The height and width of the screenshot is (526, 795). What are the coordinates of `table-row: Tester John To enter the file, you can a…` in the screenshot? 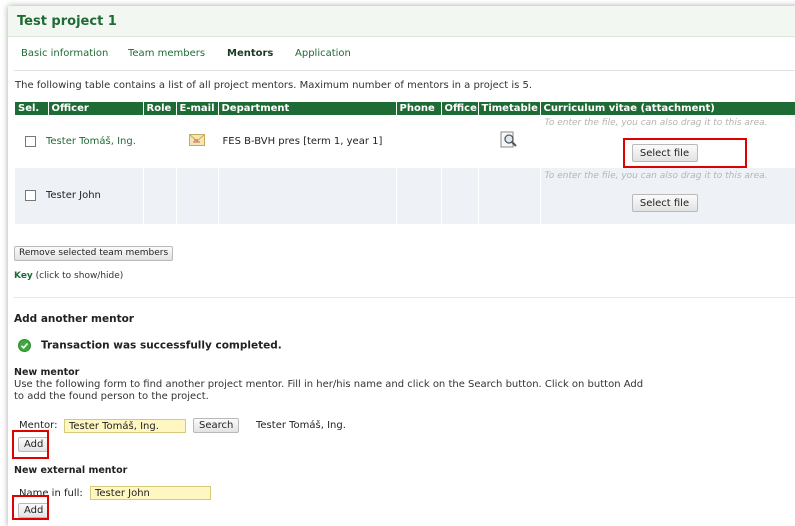 It's located at (405, 196).